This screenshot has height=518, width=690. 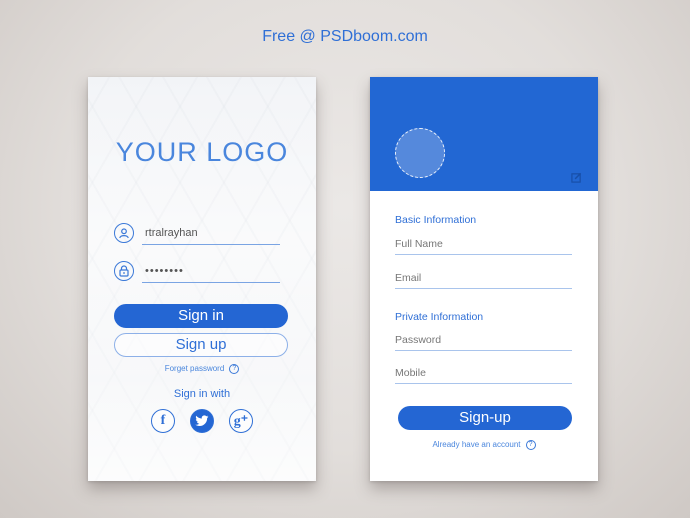 I want to click on user-icon, so click(x=124, y=233).